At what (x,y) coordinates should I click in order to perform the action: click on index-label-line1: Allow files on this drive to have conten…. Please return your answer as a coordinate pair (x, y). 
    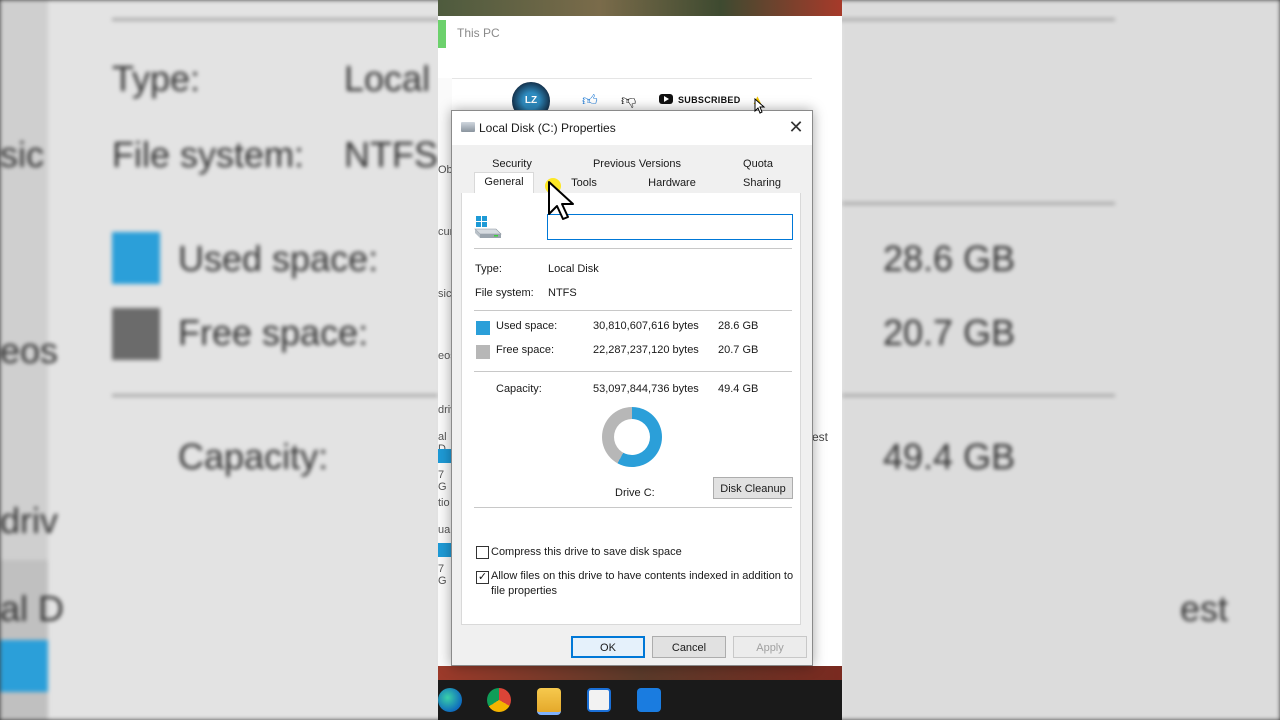
    Looking at the image, I should click on (642, 576).